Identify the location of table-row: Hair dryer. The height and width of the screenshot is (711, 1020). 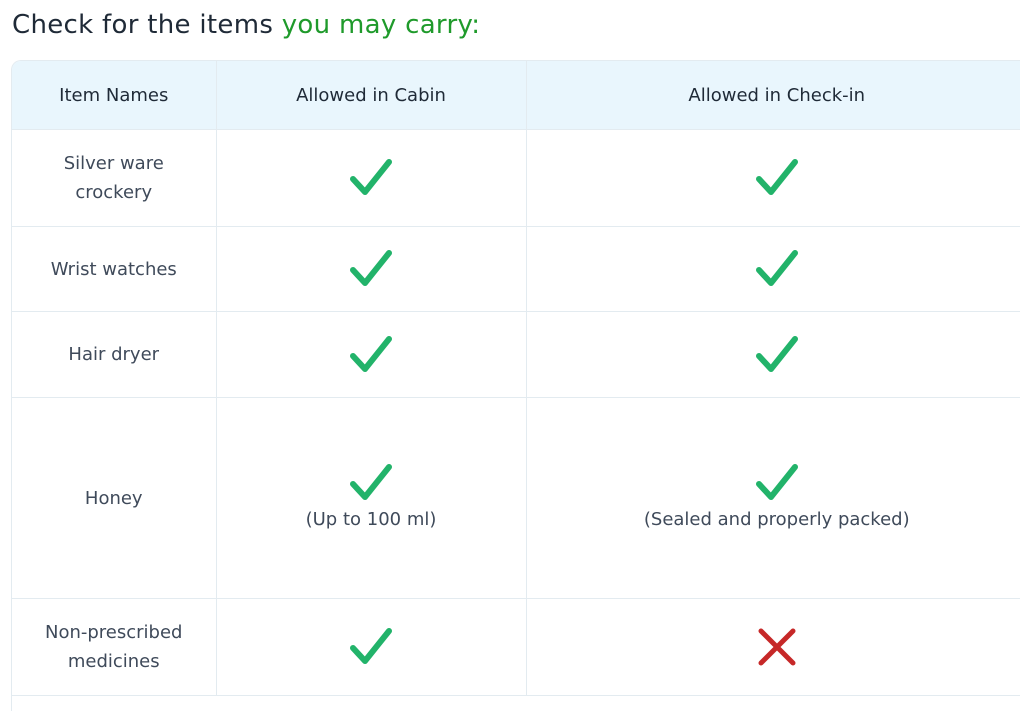
(516, 355).